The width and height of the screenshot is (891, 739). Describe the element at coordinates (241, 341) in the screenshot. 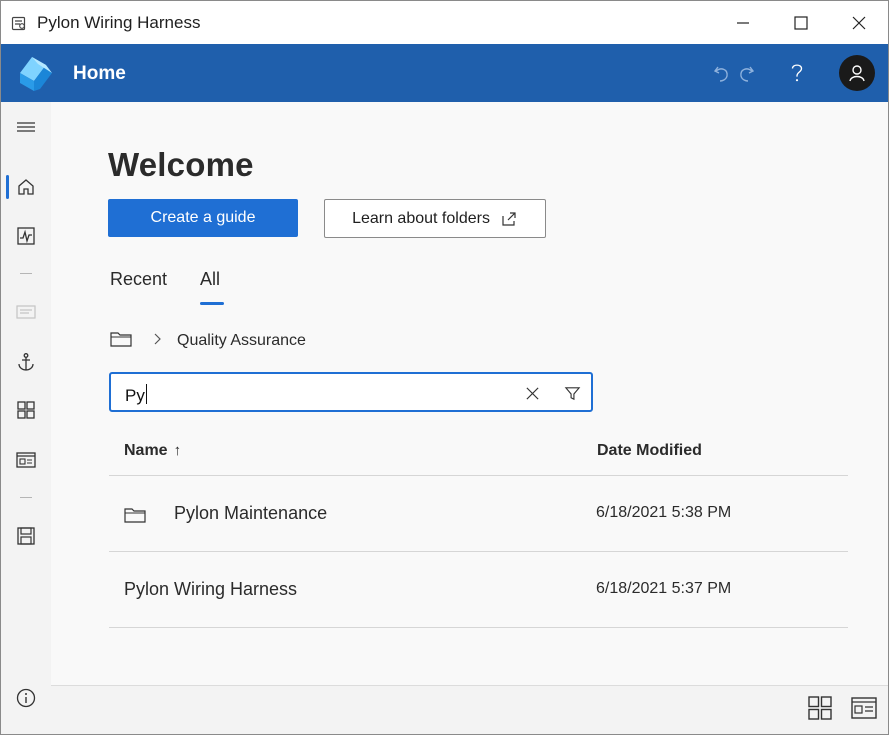

I see `breadcrumb-item: Quality Assurance` at that location.